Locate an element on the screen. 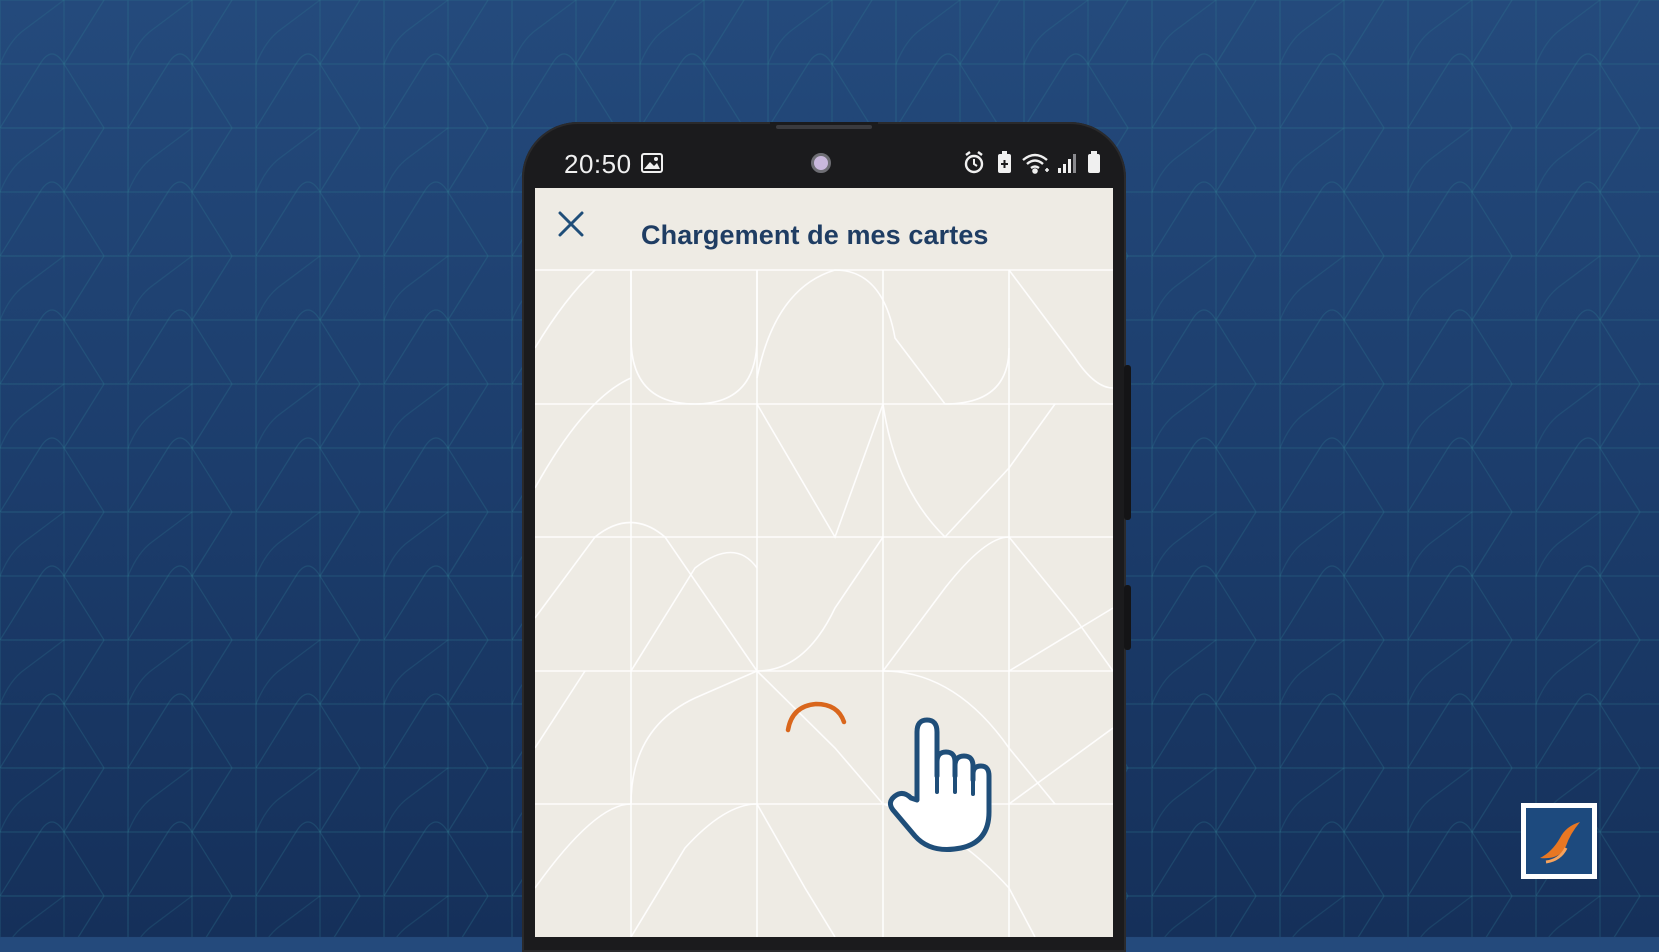  close-button is located at coordinates (571, 224).